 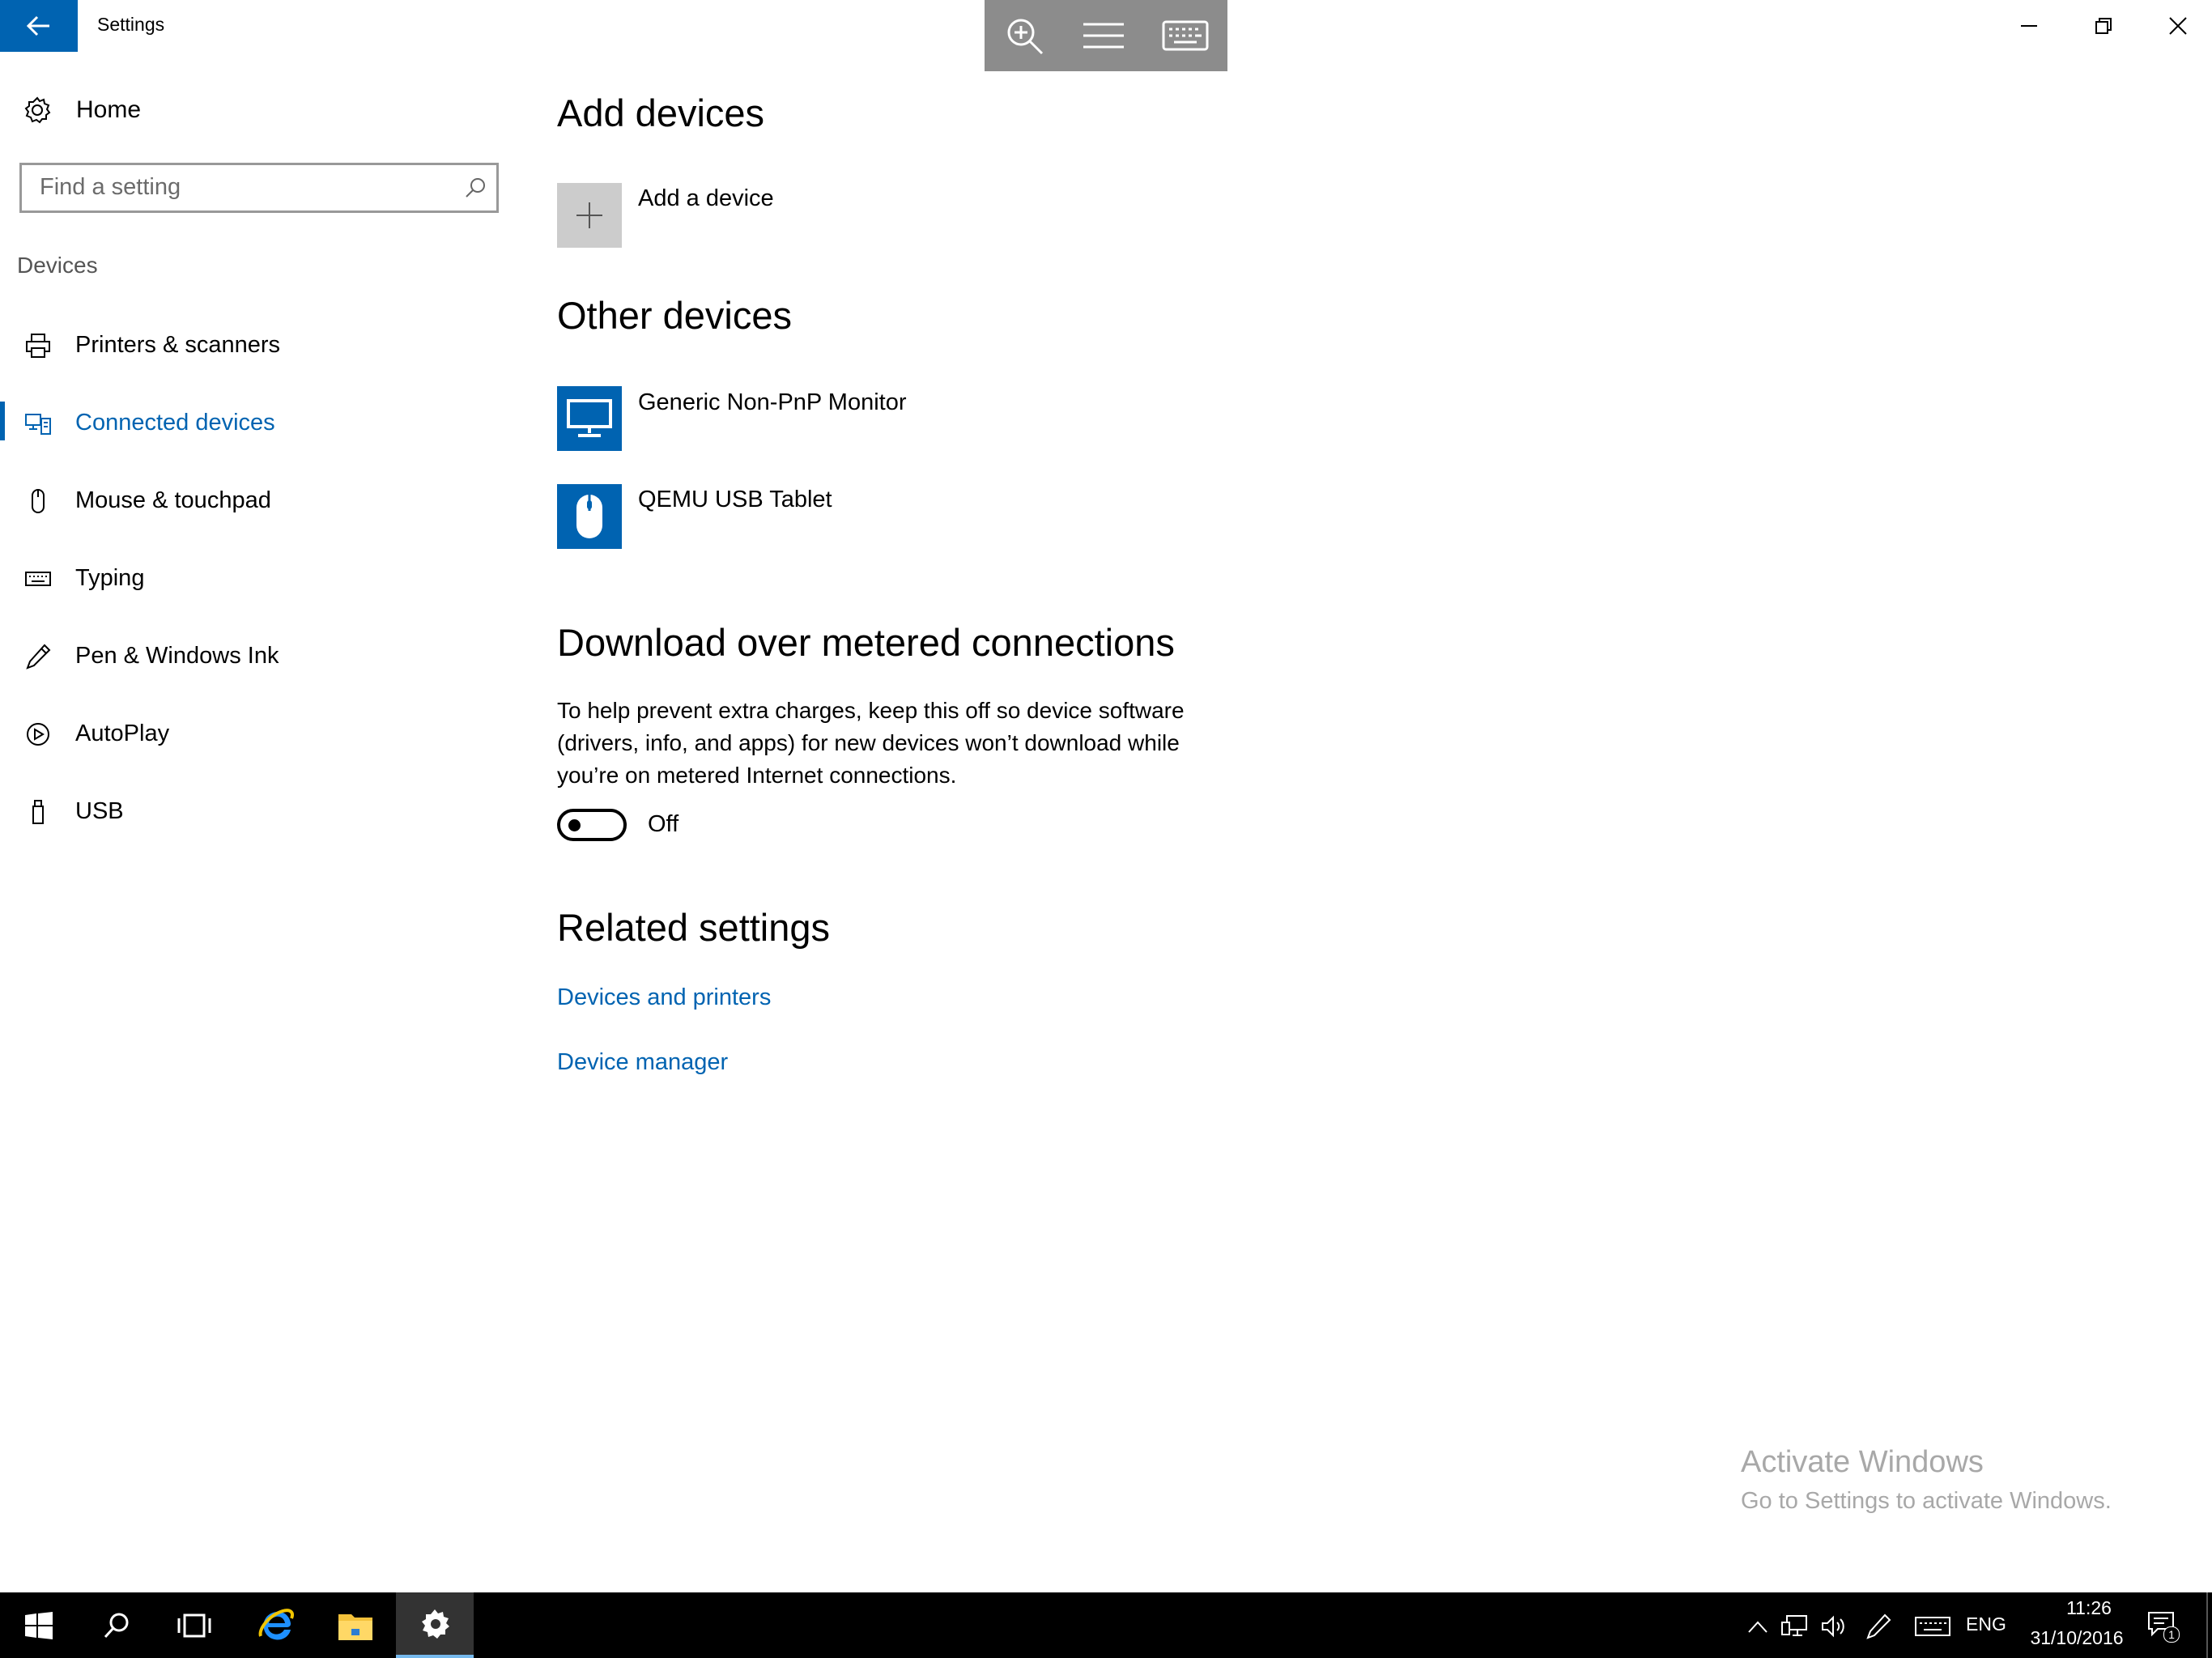 I want to click on search-box, so click(x=259, y=188).